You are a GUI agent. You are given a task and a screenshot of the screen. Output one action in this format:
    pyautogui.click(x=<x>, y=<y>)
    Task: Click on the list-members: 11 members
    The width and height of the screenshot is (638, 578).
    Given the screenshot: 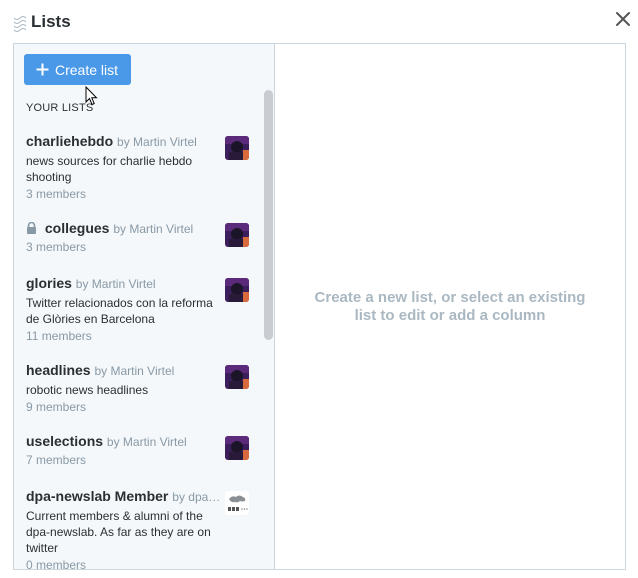 What is the action you would take?
    pyautogui.click(x=59, y=336)
    